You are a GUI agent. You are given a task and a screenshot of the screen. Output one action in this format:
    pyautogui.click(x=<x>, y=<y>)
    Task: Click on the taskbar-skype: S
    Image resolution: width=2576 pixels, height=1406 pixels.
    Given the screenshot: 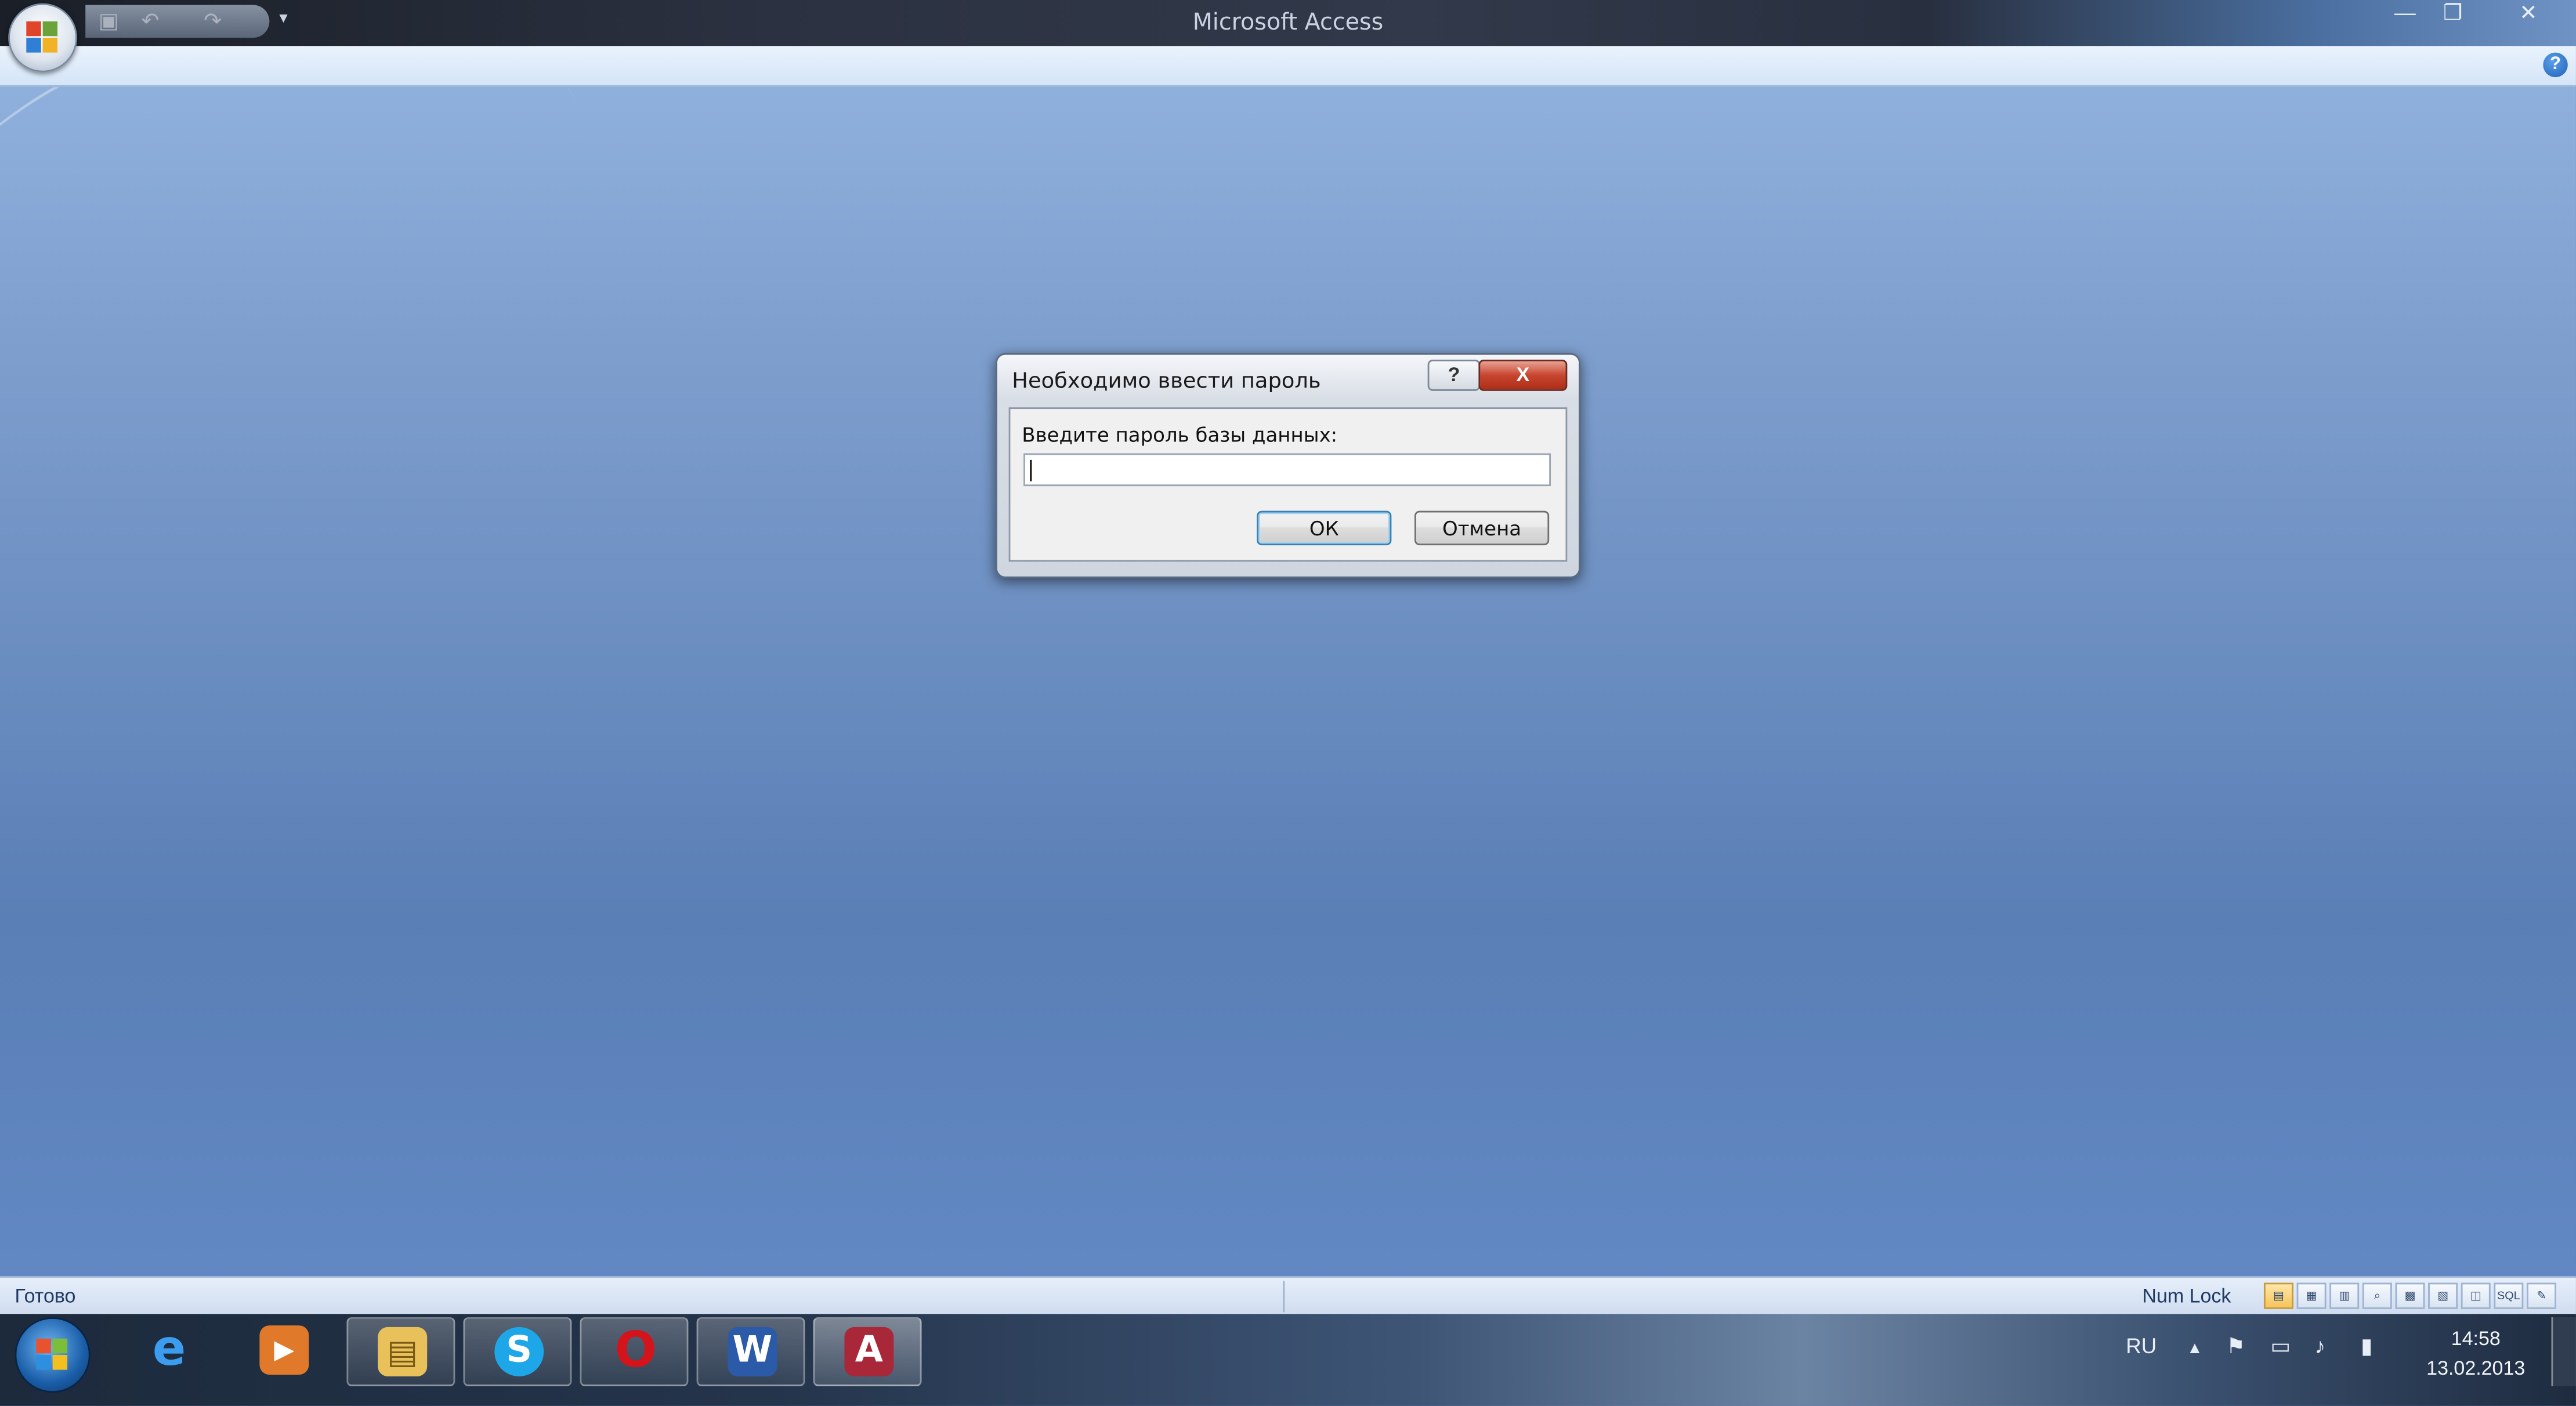 What is the action you would take?
    pyautogui.click(x=517, y=1351)
    